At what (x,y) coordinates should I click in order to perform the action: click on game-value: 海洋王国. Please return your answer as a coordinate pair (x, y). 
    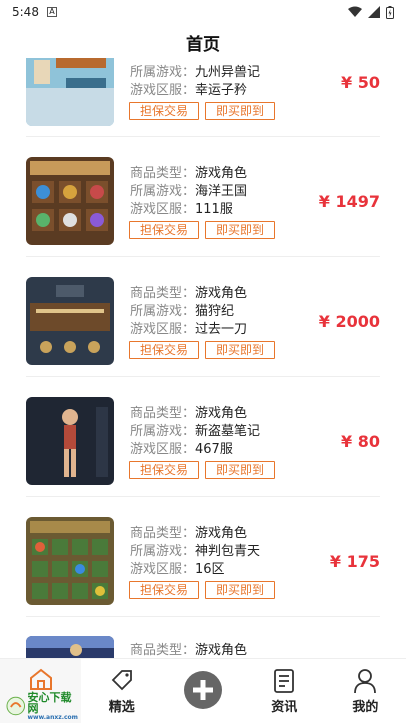
    Looking at the image, I should click on (221, 191).